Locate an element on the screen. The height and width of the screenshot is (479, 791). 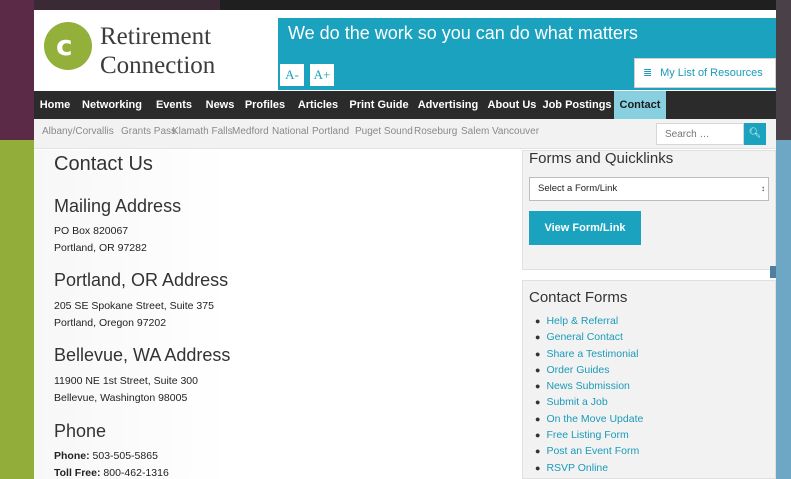
portland-address-line2: Portland, Oregon 97202 is located at coordinates (110, 323).